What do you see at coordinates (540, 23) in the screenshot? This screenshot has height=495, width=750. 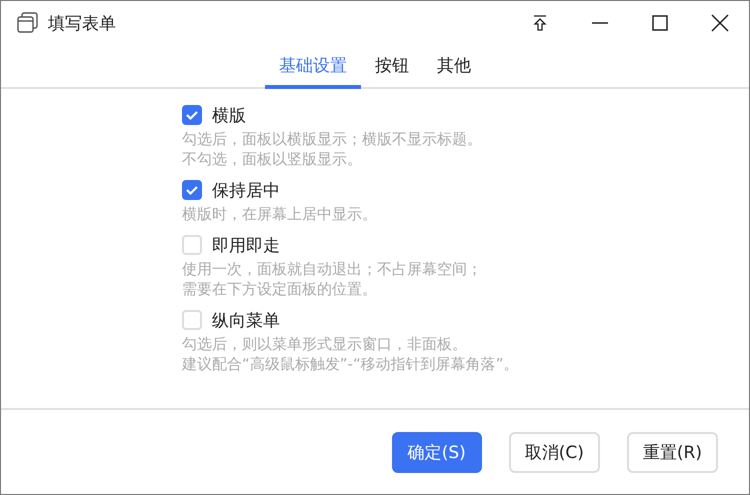 I see `pin-icon` at bounding box center [540, 23].